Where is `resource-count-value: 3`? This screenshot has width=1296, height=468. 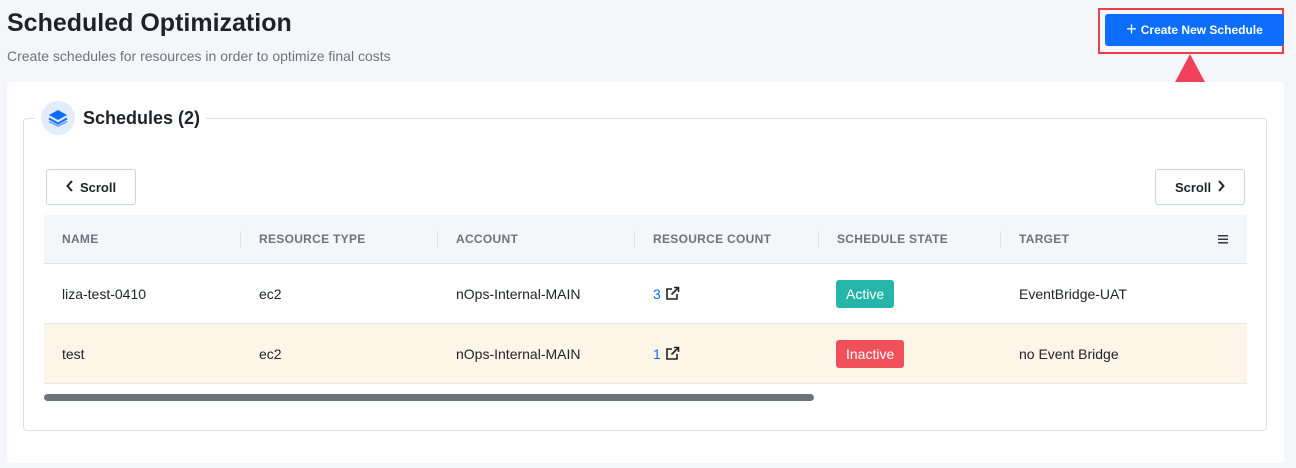 resource-count-value: 3 is located at coordinates (657, 293).